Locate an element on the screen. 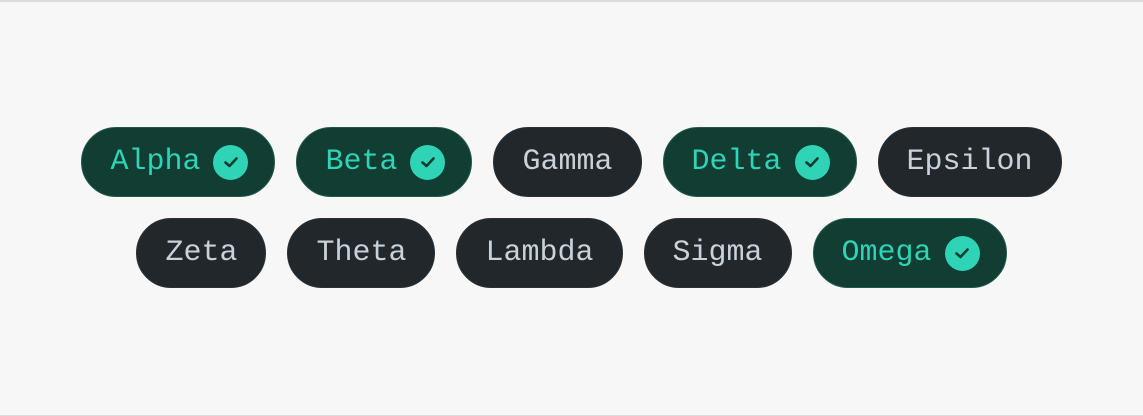  chip-beta: Beta is located at coordinates (384, 162).